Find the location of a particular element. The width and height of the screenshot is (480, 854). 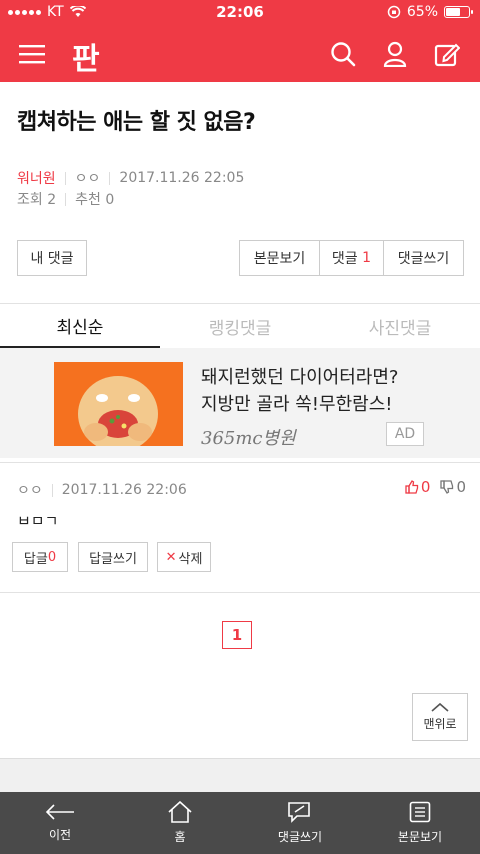

nav-view-post-label: 본문보기 is located at coordinates (420, 837).